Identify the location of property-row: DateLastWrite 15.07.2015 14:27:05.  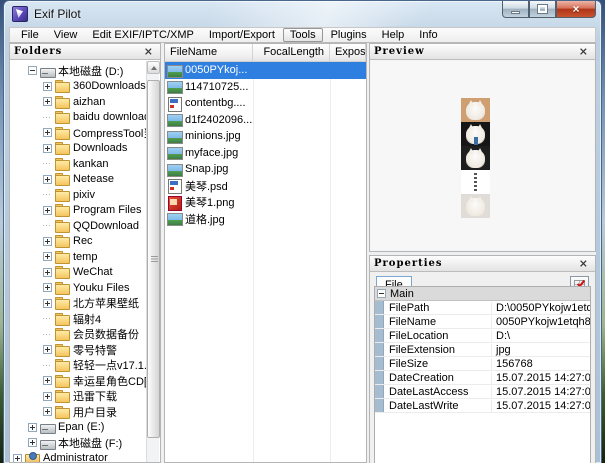
(482, 406).